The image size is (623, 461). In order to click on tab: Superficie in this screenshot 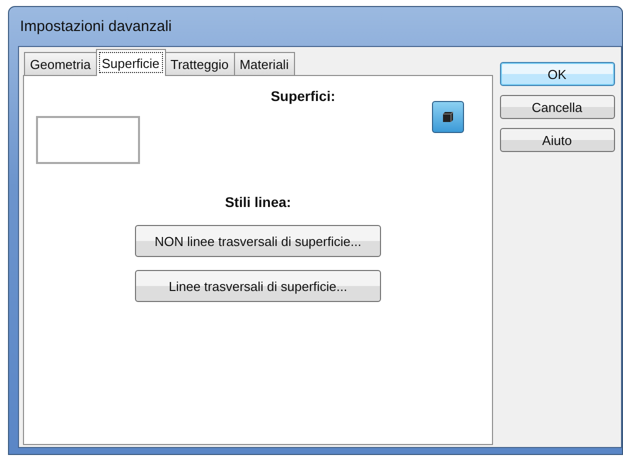, I will do `click(131, 62)`.